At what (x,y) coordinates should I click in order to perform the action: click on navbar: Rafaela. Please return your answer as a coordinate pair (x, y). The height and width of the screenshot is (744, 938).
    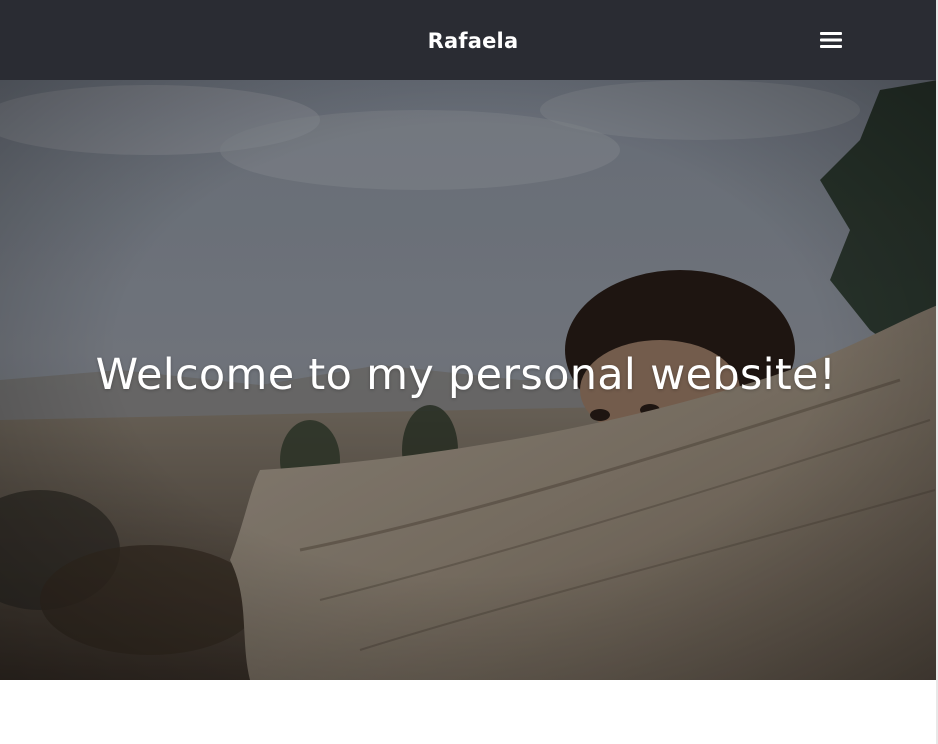
    Looking at the image, I should click on (469, 40).